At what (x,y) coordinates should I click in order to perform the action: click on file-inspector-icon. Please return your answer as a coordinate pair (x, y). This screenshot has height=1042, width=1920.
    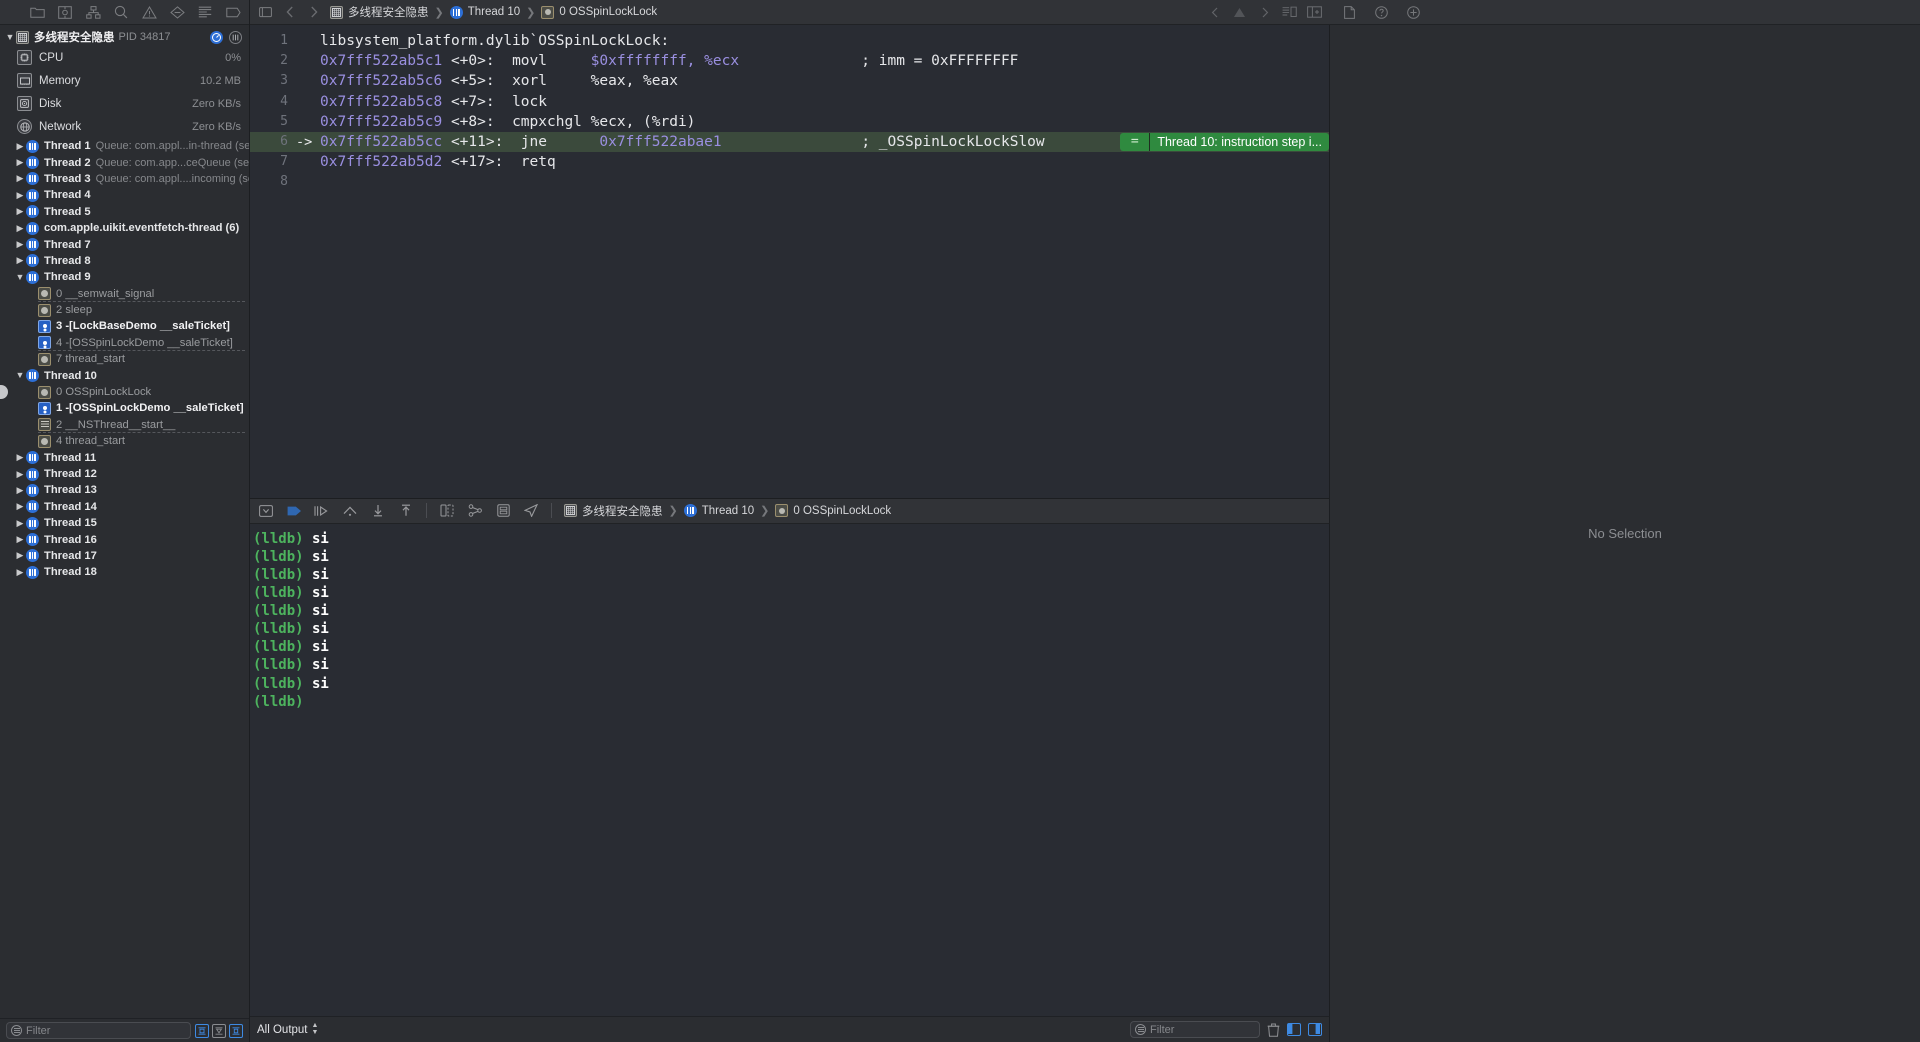
    Looking at the image, I should click on (1349, 12).